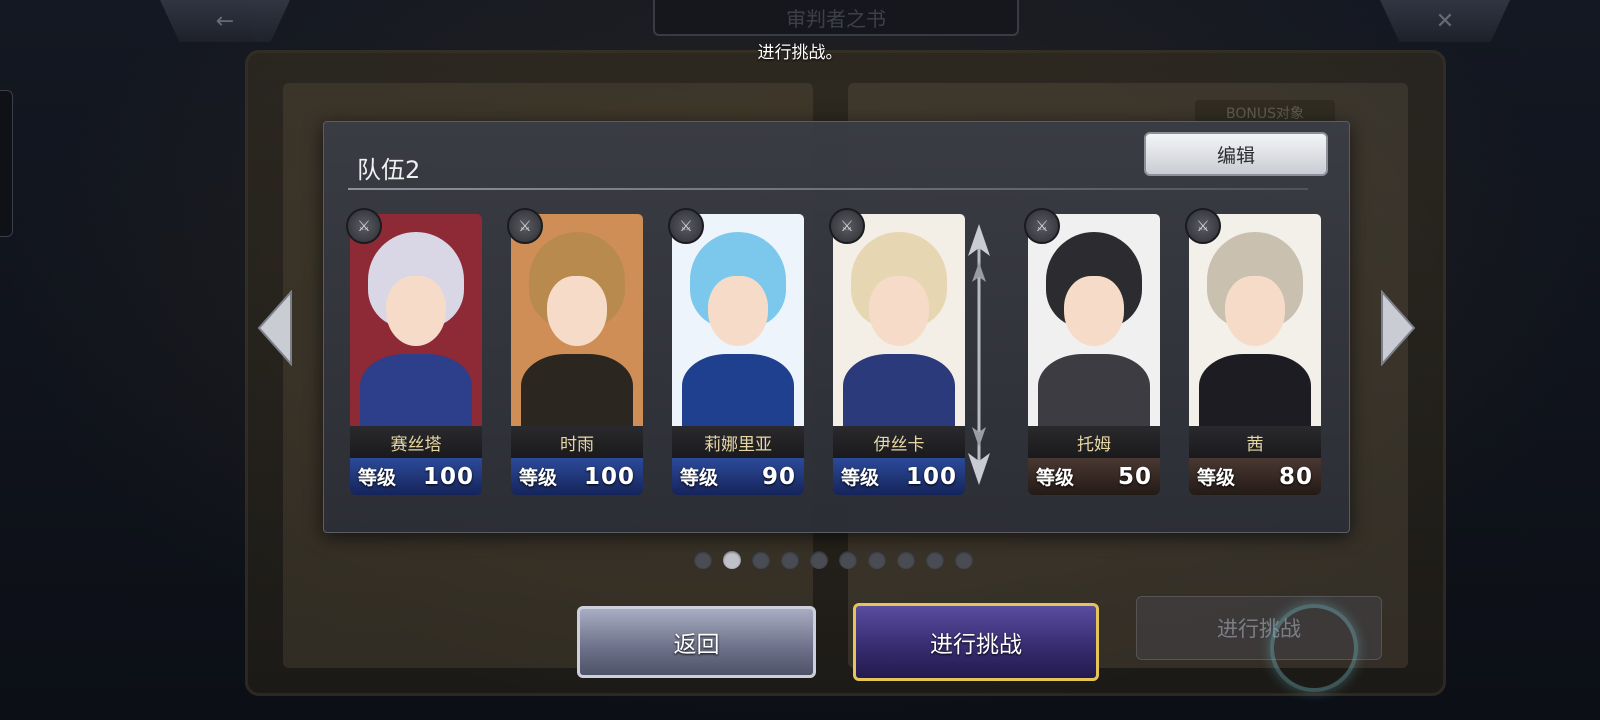  What do you see at coordinates (1236, 154) in the screenshot?
I see `edit-button: 编辑` at bounding box center [1236, 154].